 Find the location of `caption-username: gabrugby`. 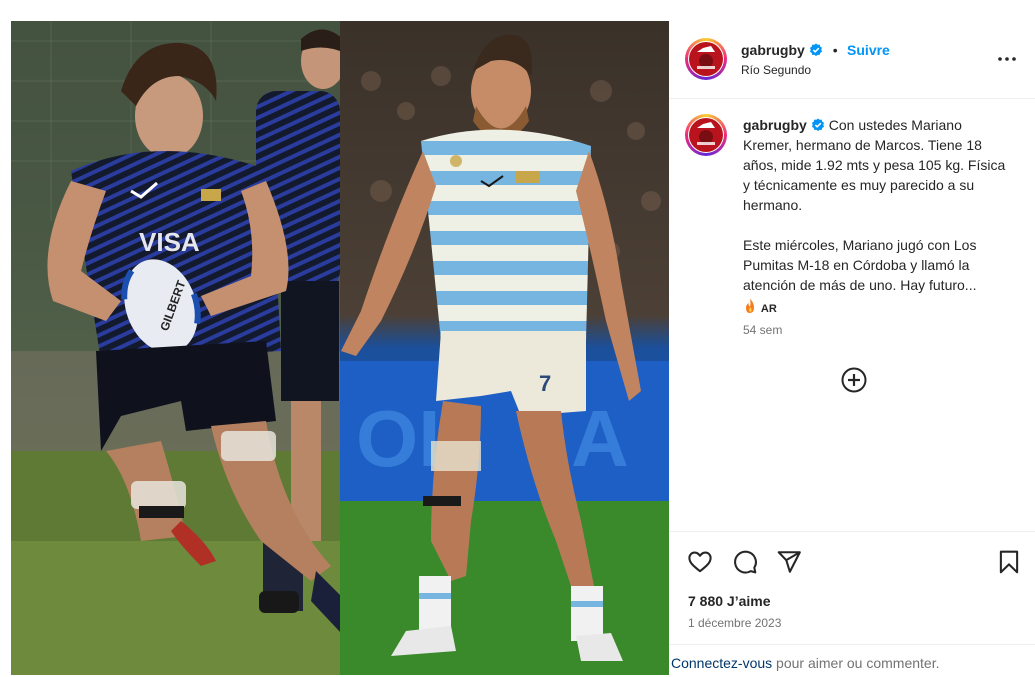

caption-username: gabrugby is located at coordinates (775, 125).